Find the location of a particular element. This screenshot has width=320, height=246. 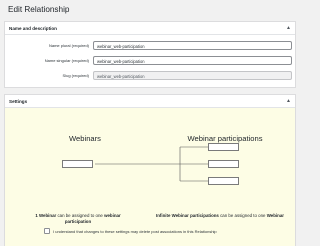

name-singular-label: Name singular (required) is located at coordinates (66, 60).